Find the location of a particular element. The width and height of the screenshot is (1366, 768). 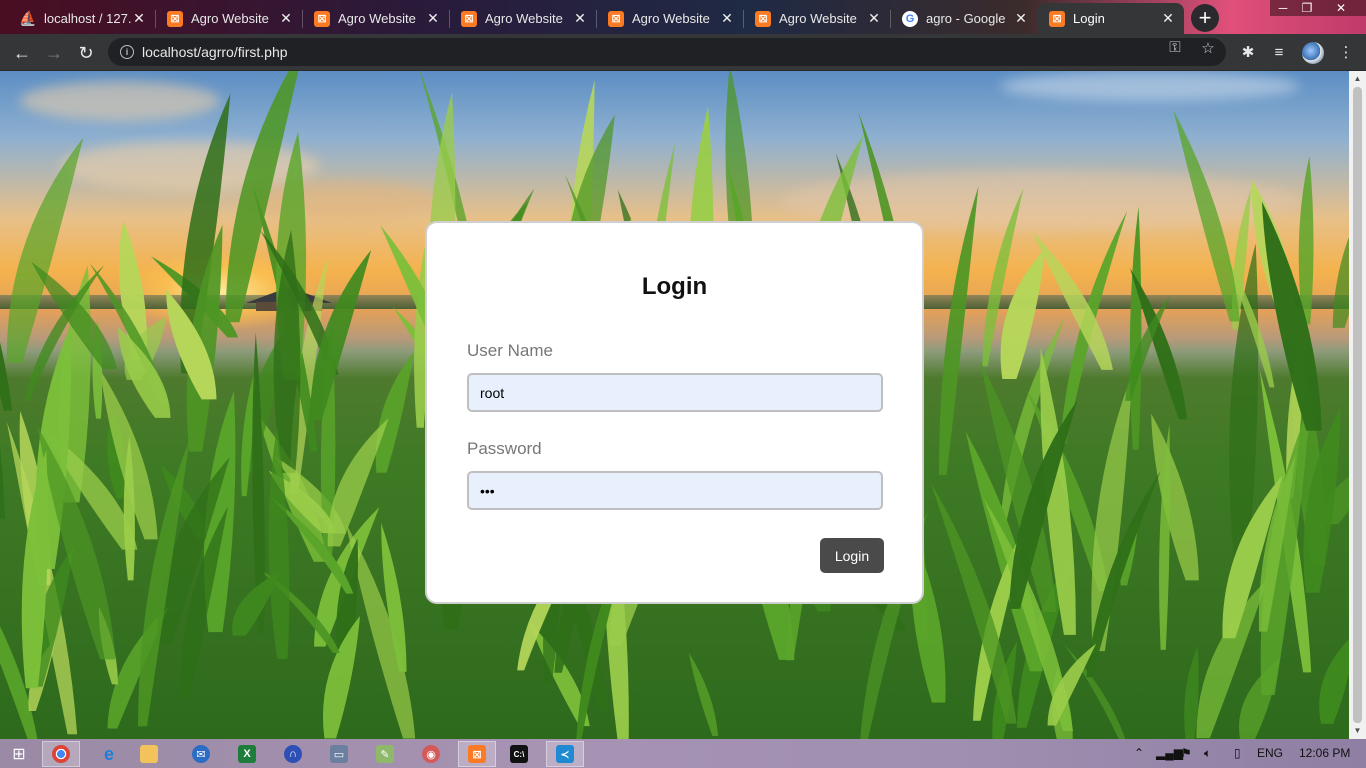

excel-icon: X is located at coordinates (247, 754).